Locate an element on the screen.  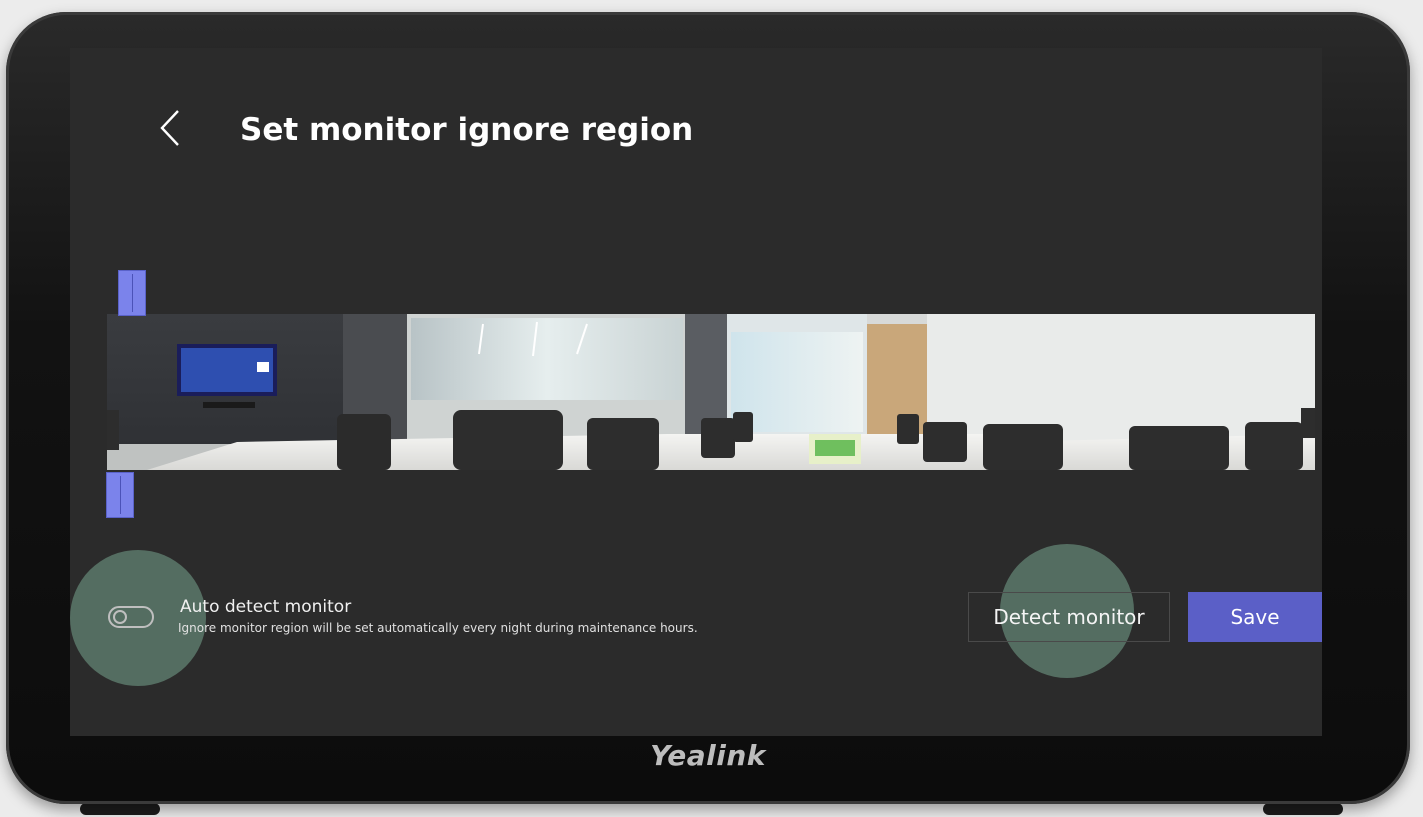
toggle-knob is located at coordinates (120, 617).